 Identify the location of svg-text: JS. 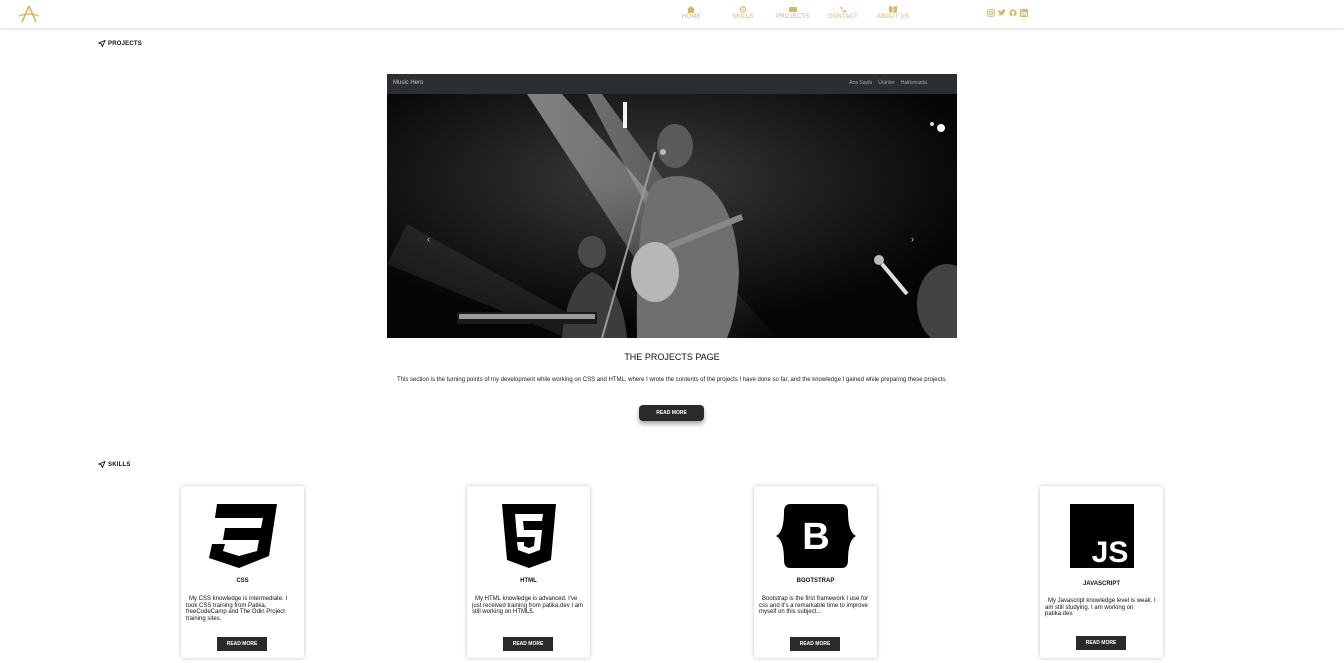
(1109, 552).